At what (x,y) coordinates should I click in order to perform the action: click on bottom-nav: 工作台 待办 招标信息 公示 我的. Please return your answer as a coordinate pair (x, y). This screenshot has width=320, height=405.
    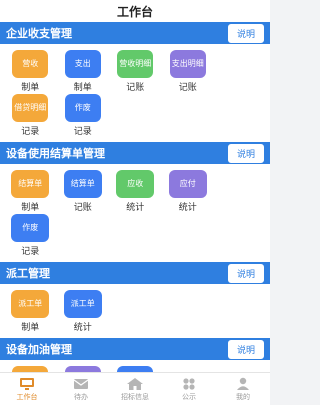
    Looking at the image, I should click on (135, 388).